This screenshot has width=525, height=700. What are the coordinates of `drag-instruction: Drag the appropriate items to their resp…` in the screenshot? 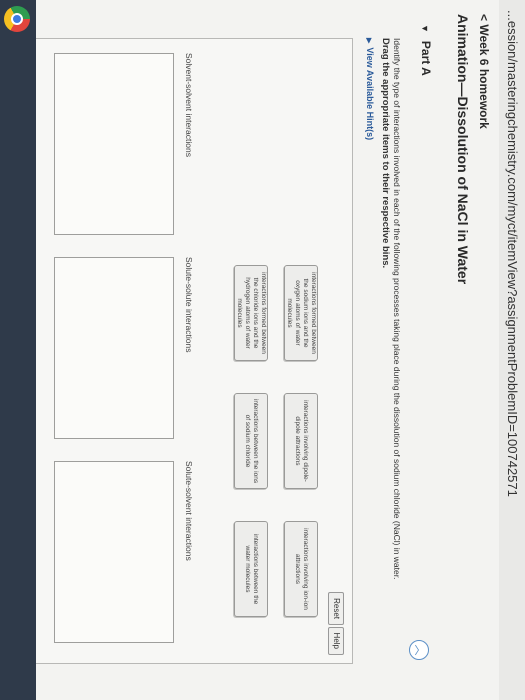 It's located at (385, 153).